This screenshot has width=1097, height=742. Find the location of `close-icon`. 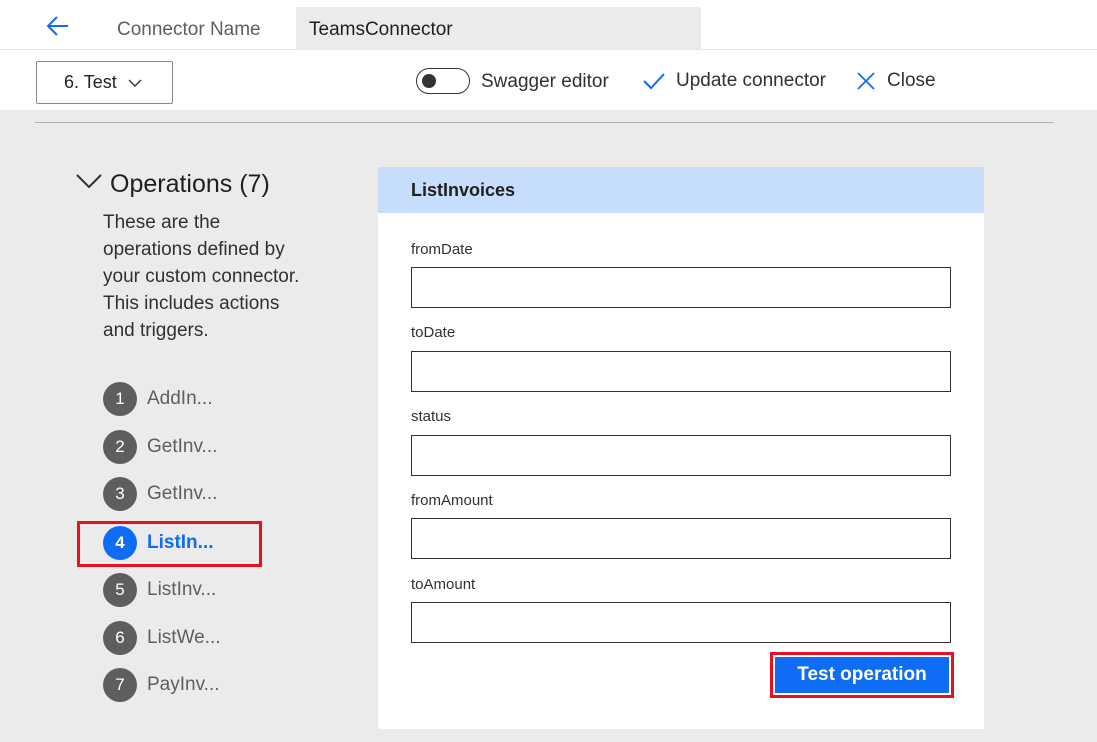

close-icon is located at coordinates (866, 81).